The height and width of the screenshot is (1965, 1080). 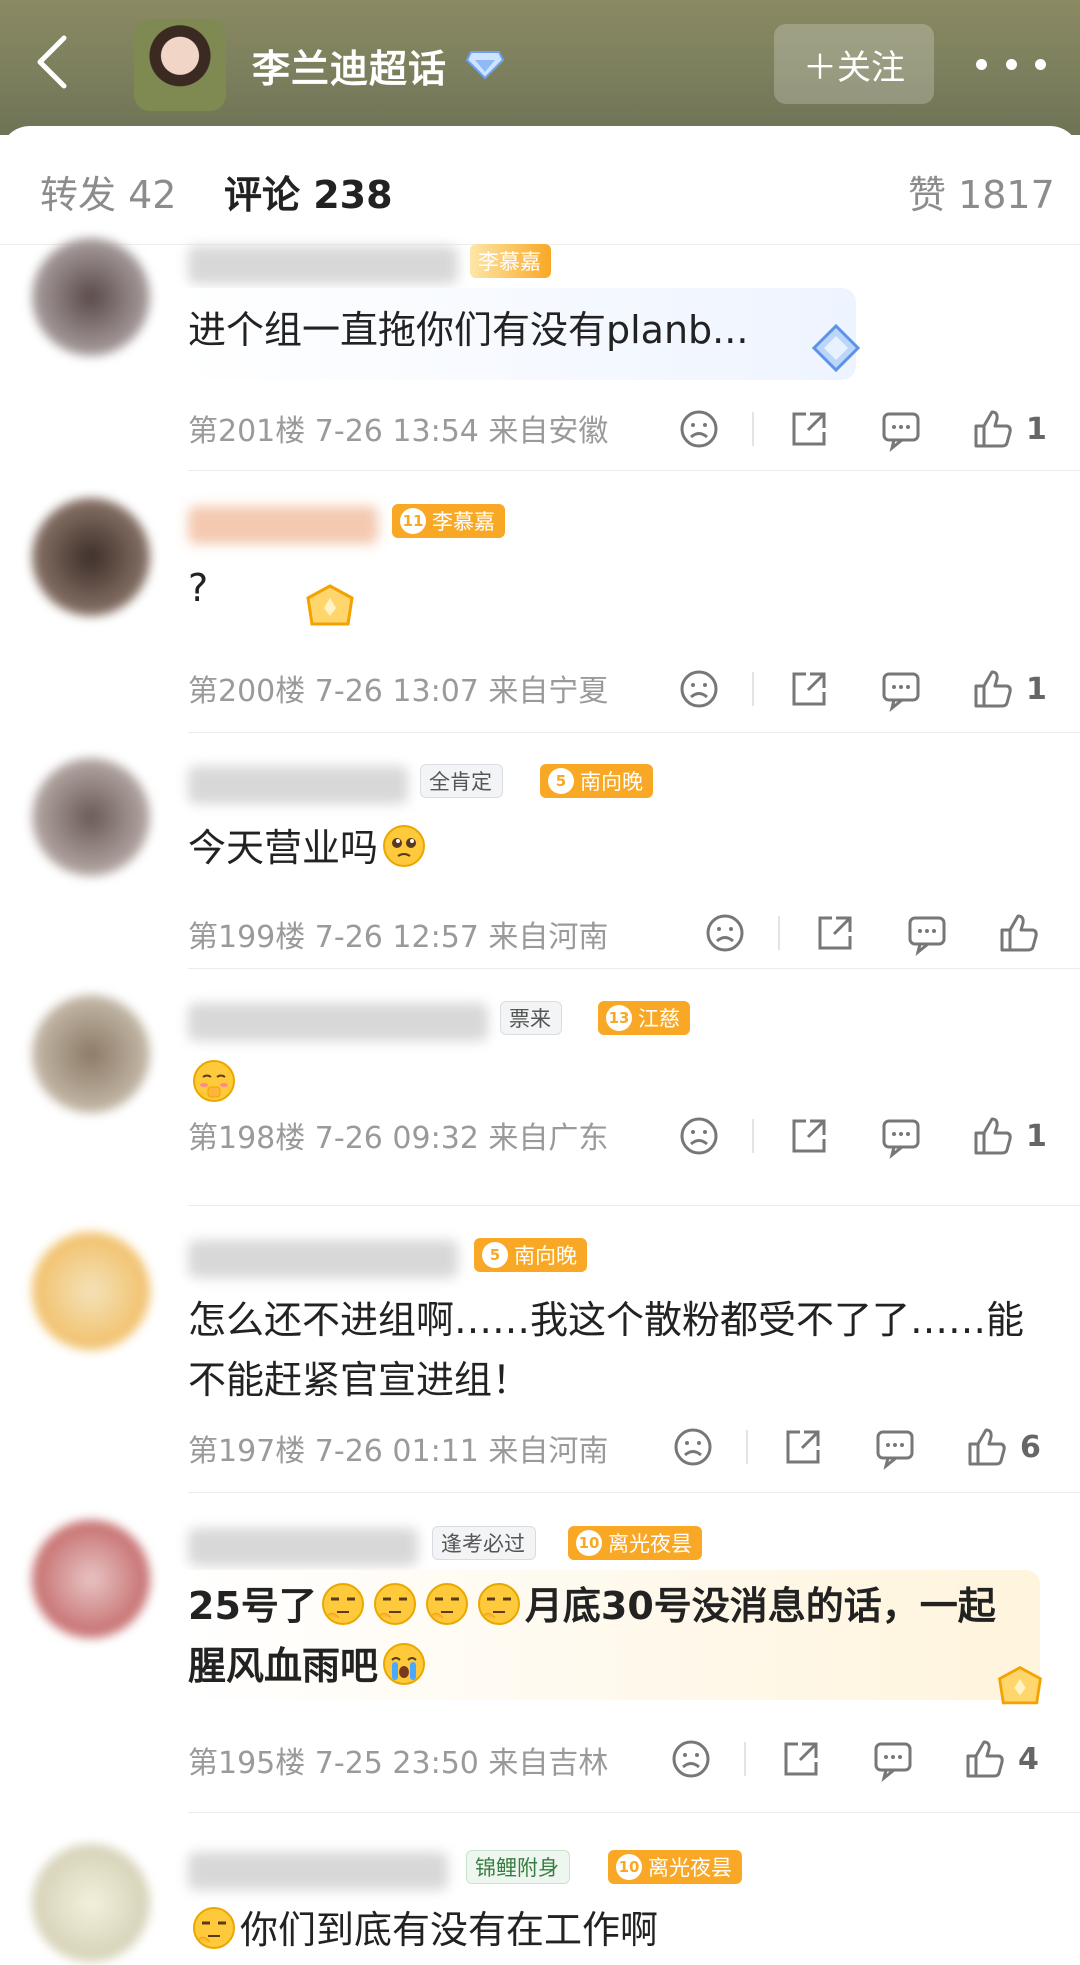 I want to click on fan-level: 13, so click(x=619, y=1018).